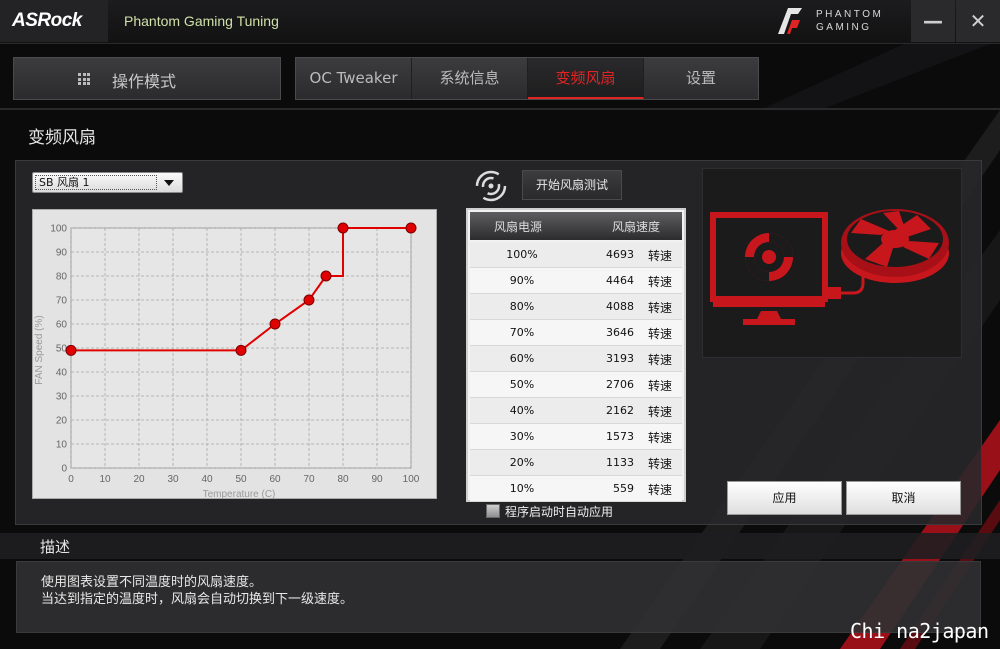 The width and height of the screenshot is (1000, 649). What do you see at coordinates (84, 79) in the screenshot?
I see `grid-icon` at bounding box center [84, 79].